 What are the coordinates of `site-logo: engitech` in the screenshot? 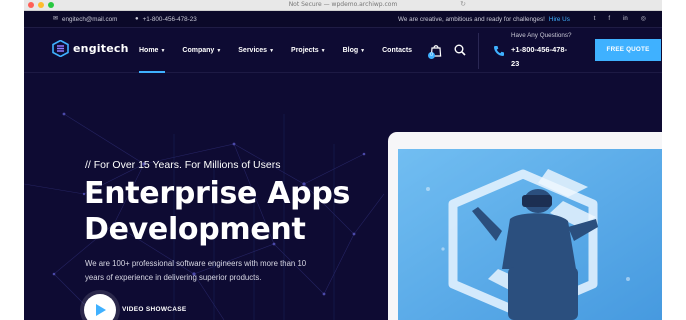 It's located at (90, 48).